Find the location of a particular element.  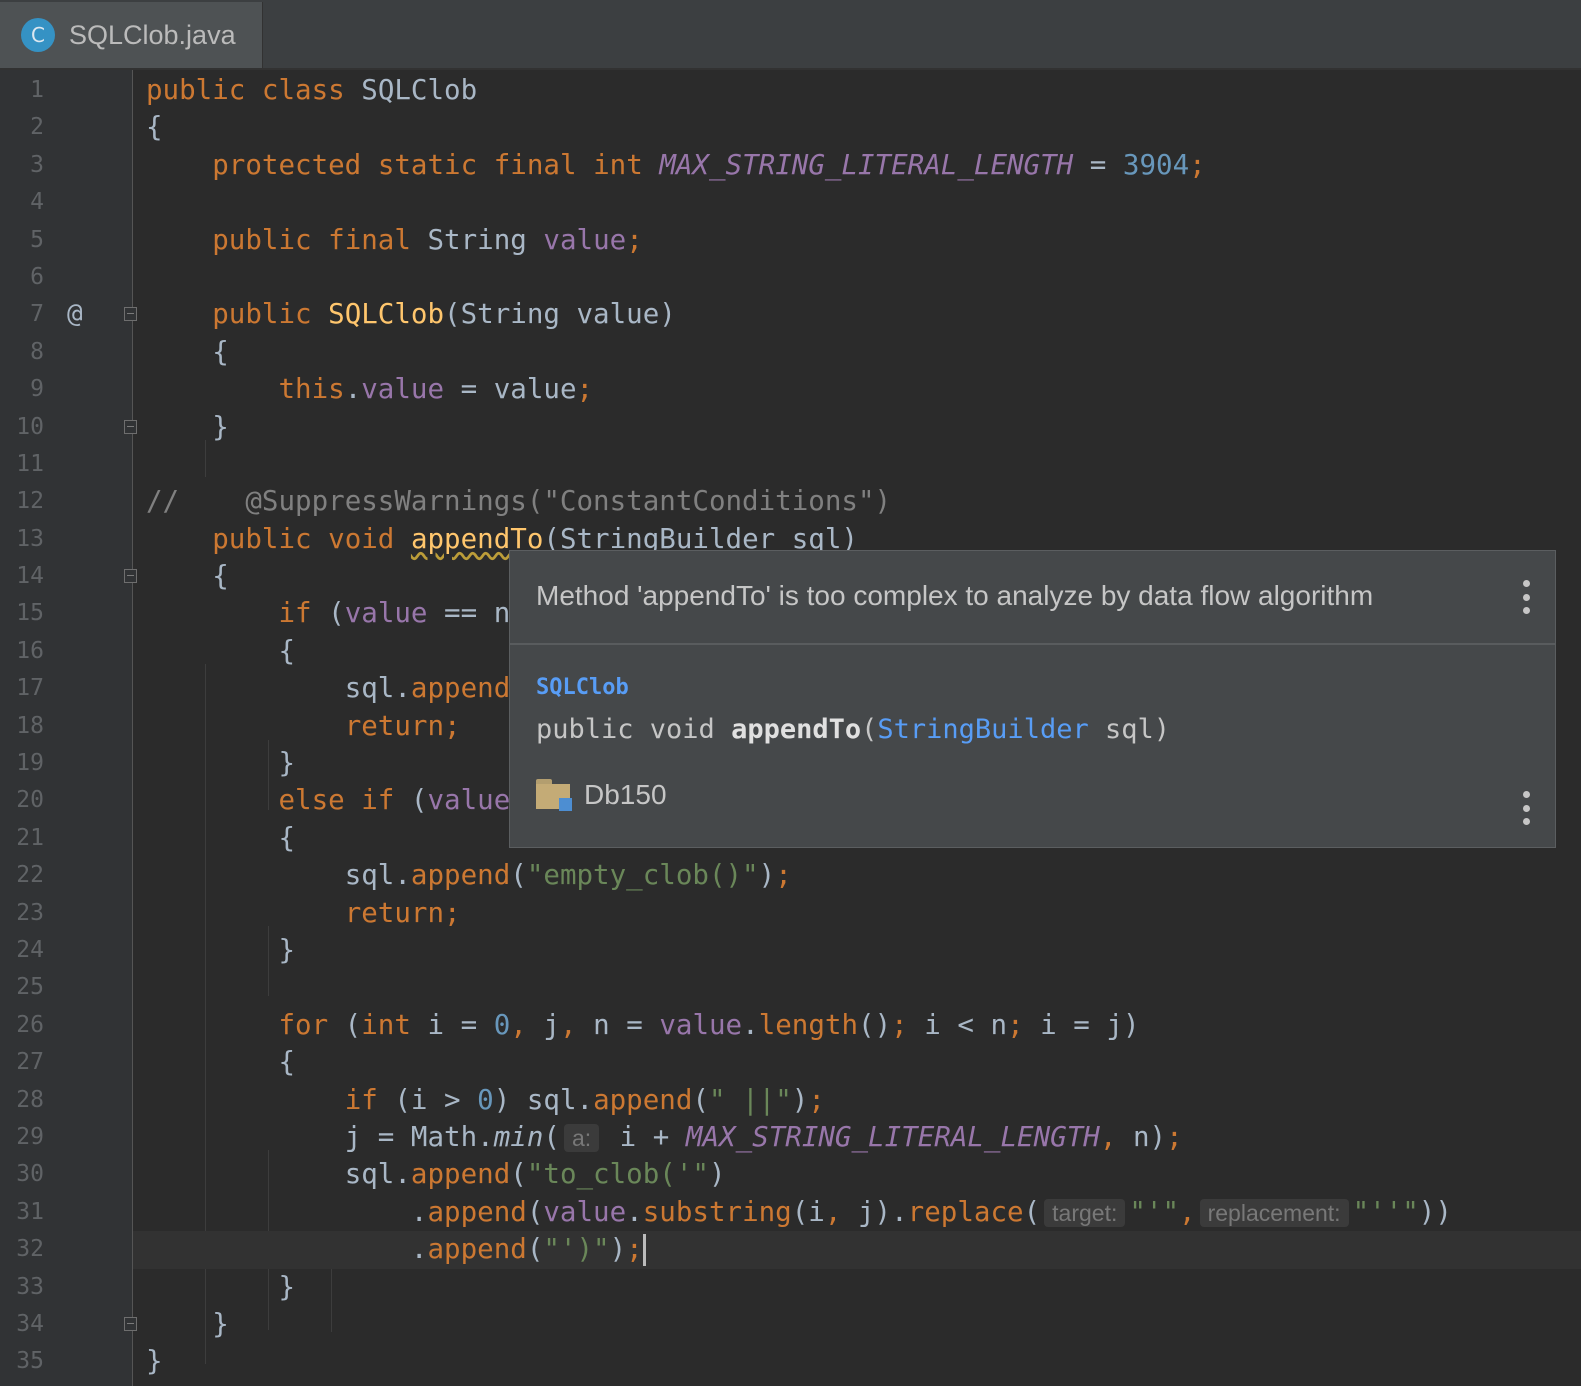

overrides-icon: @ is located at coordinates (75, 314).